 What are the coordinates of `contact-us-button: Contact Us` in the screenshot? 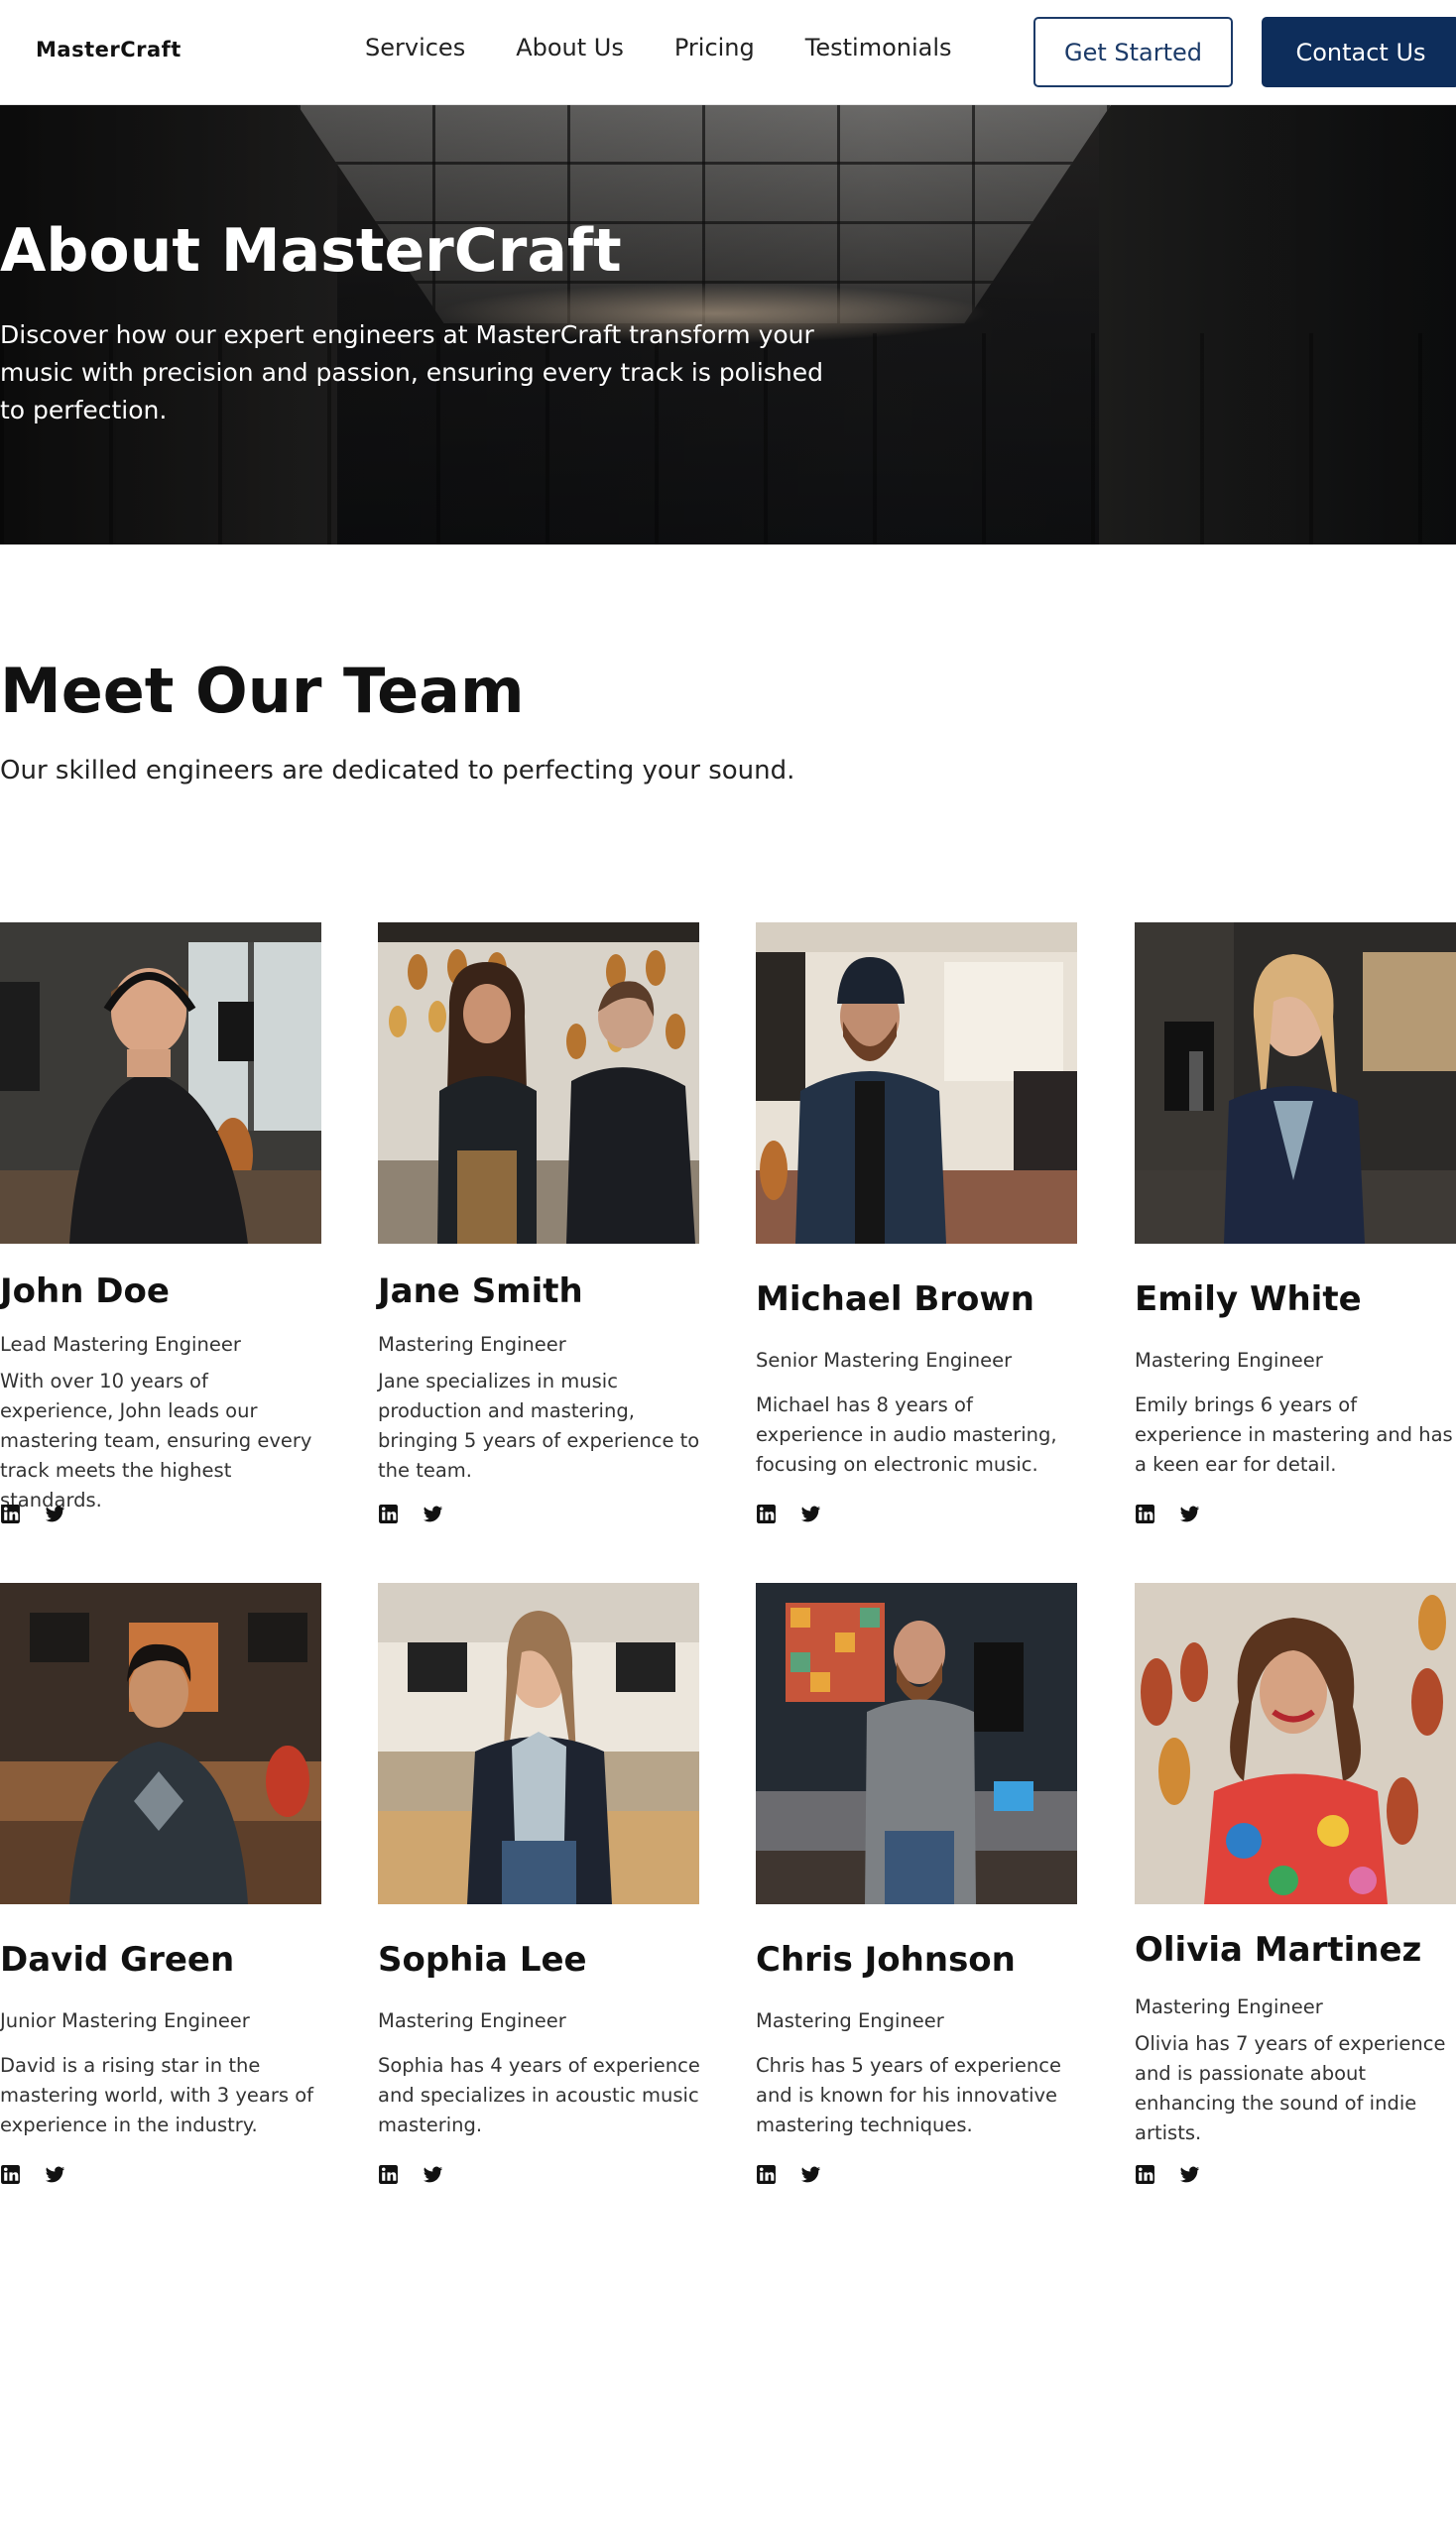 It's located at (1359, 52).